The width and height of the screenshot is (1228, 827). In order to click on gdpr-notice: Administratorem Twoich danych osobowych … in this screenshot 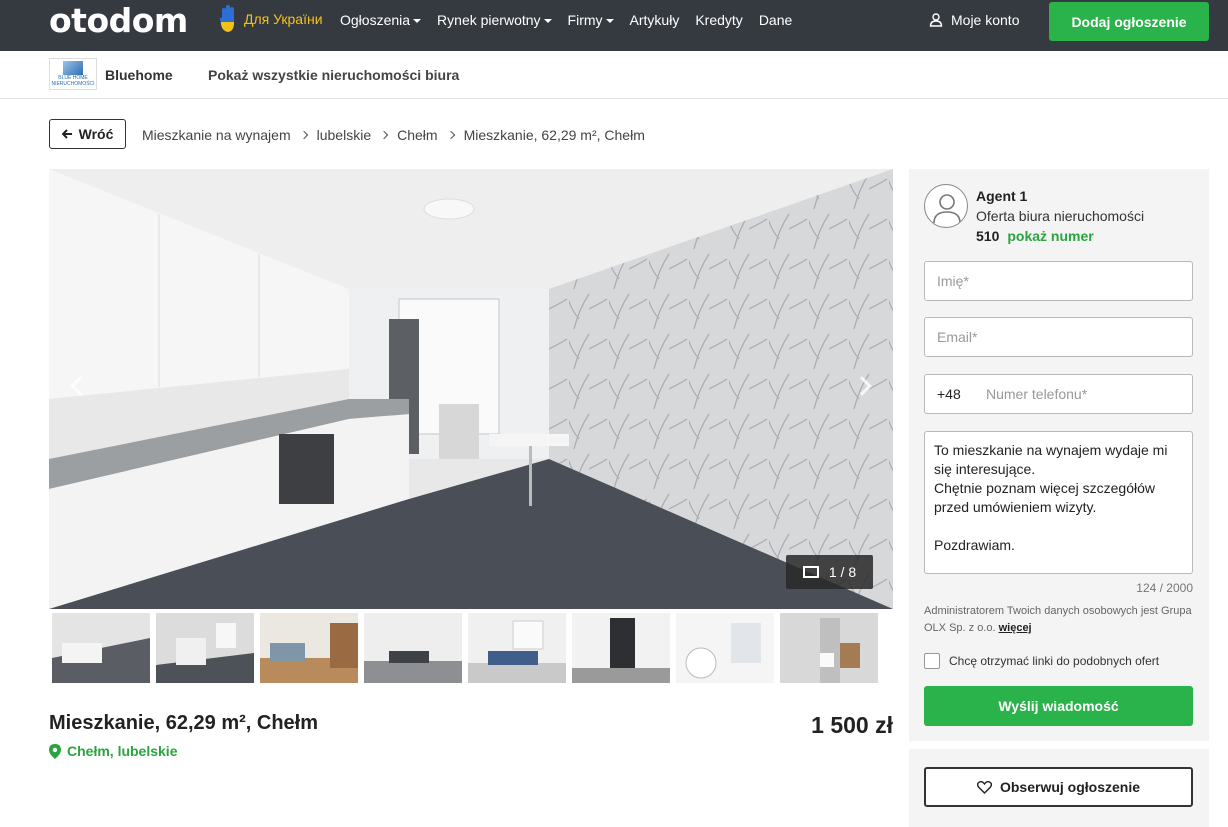, I will do `click(1059, 620)`.